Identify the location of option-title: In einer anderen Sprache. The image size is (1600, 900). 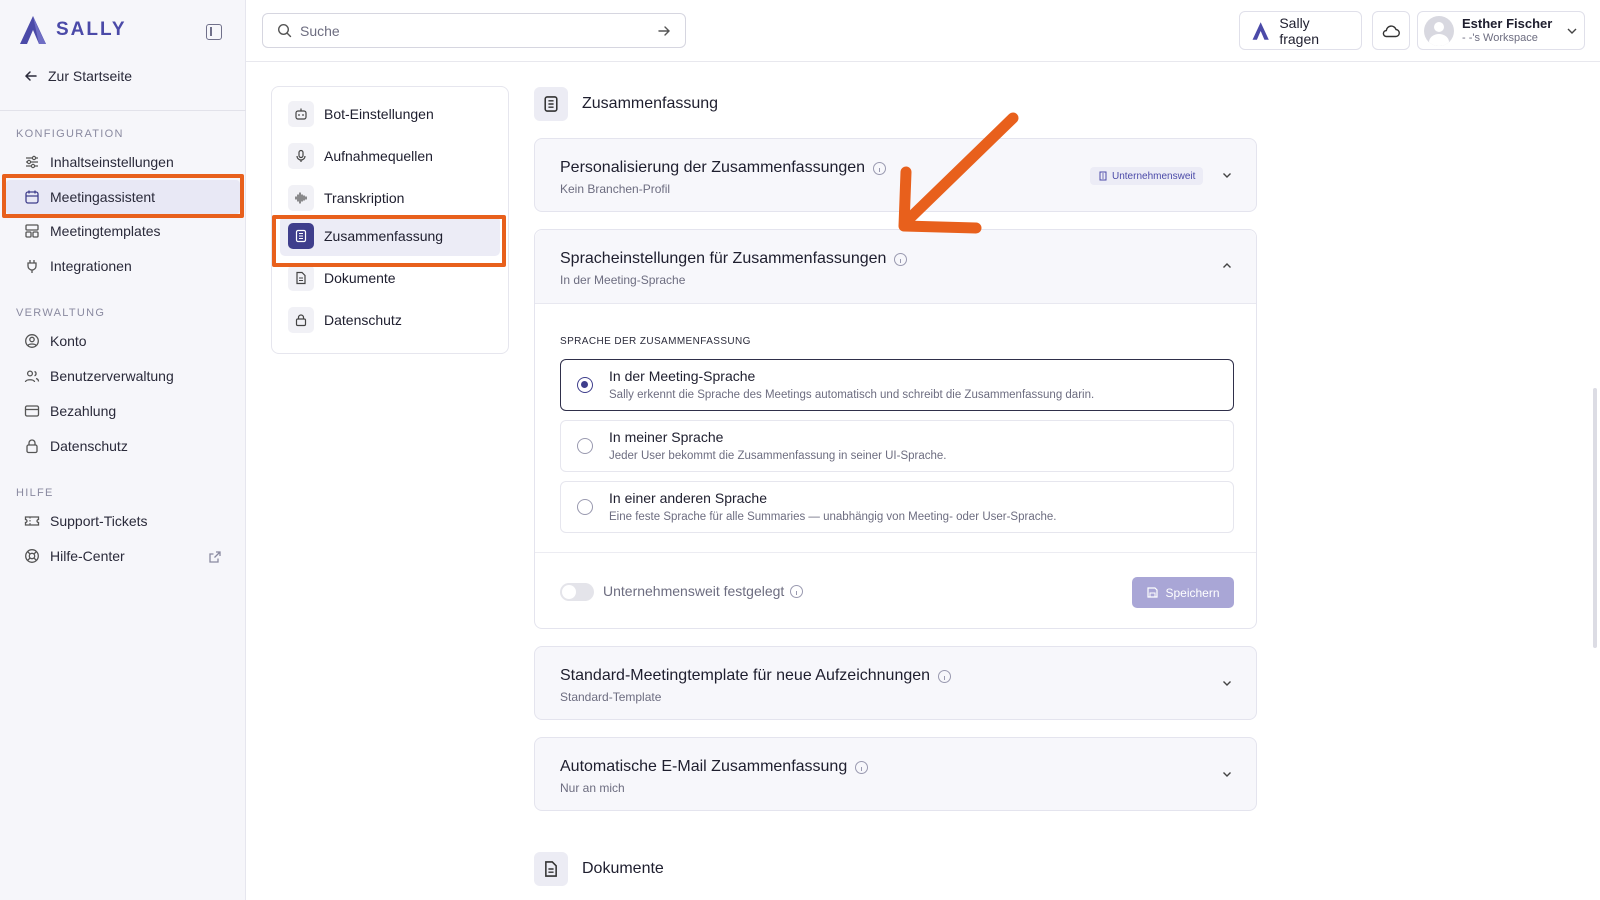
(688, 498).